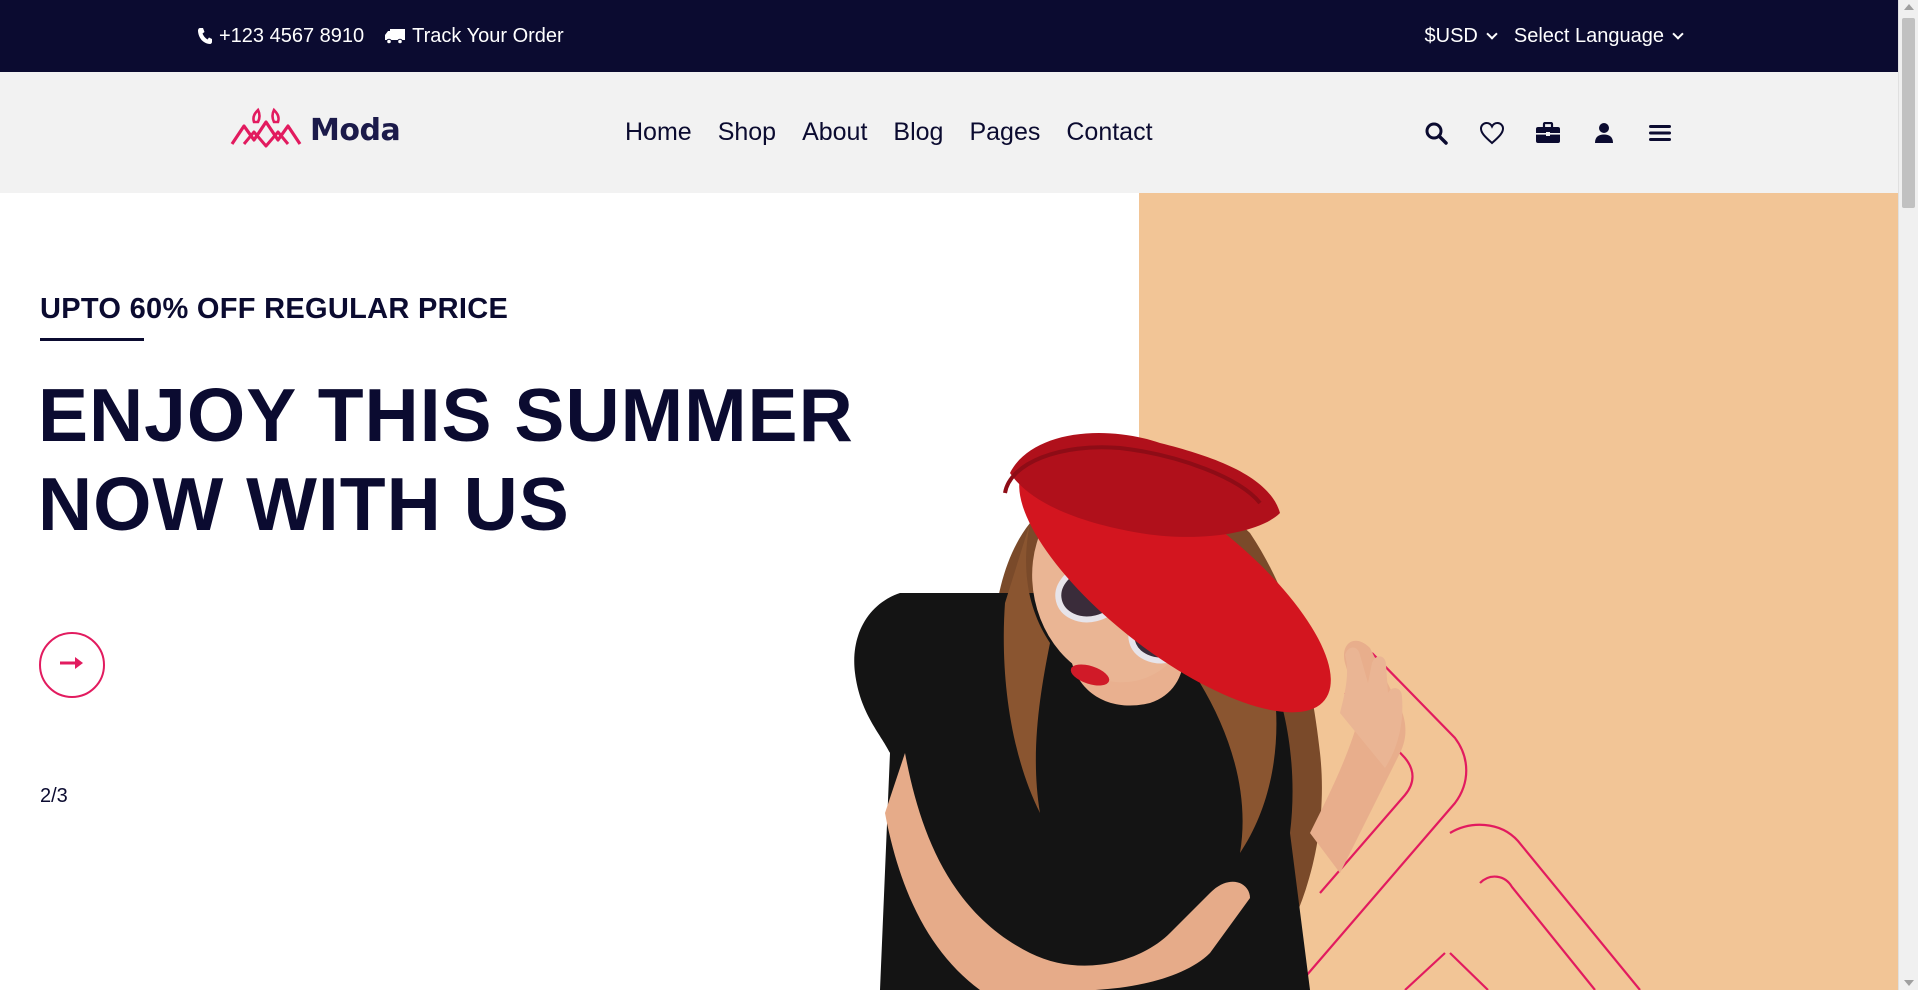  I want to click on nav-home: Home, so click(658, 132).